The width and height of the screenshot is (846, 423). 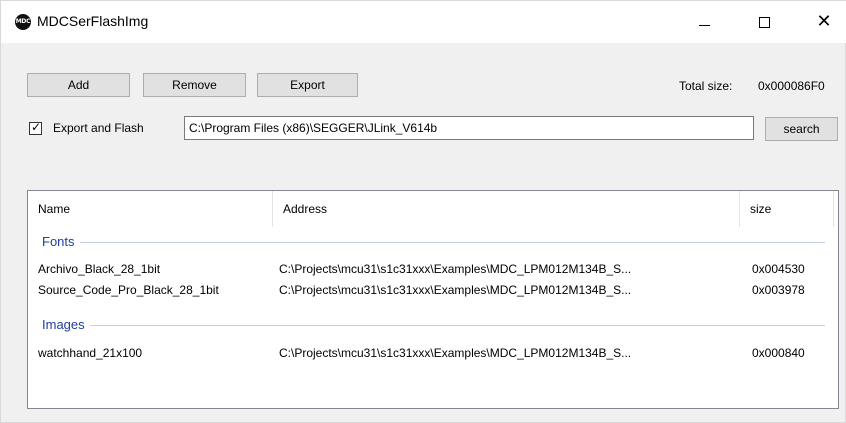 What do you see at coordinates (78, 85) in the screenshot?
I see `add-button: Add` at bounding box center [78, 85].